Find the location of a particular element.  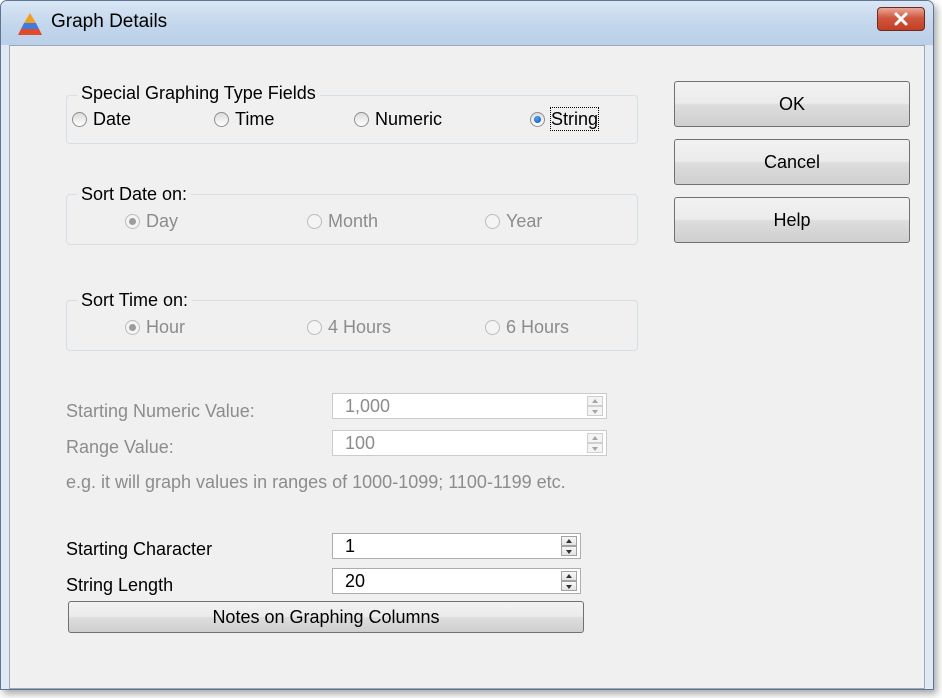

radio-month-dot is located at coordinates (314, 221).